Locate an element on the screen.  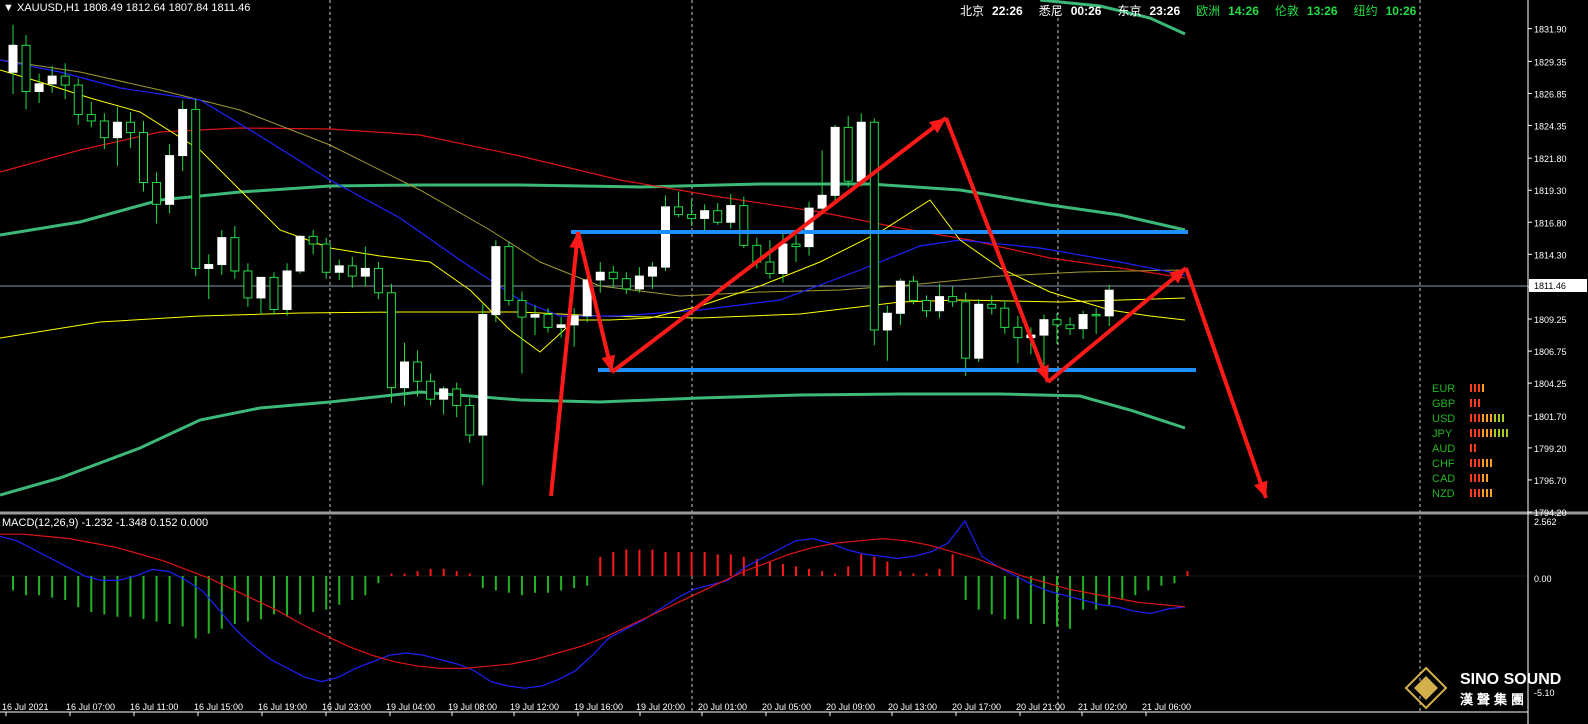
clock-5: 纽约 10:26 is located at coordinates (1385, 11).